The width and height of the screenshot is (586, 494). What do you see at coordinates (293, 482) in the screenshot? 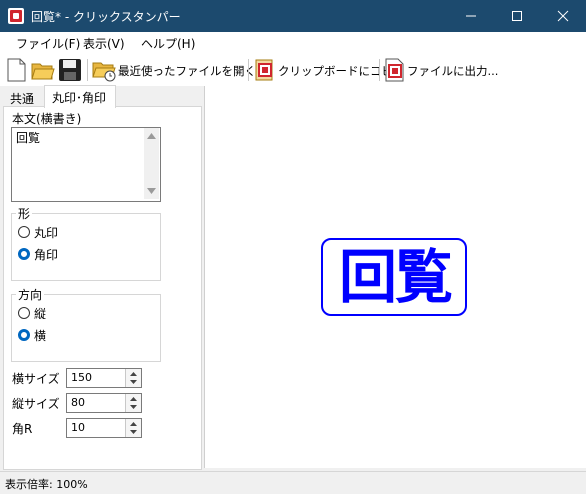
I see `status-bar: 表示倍率: 100%` at bounding box center [293, 482].